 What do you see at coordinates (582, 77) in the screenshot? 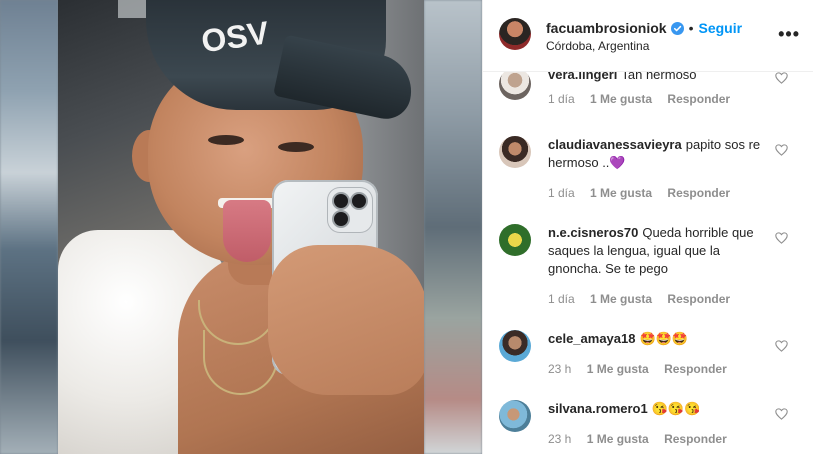
I see `comment-username: vera.lingeri` at bounding box center [582, 77].